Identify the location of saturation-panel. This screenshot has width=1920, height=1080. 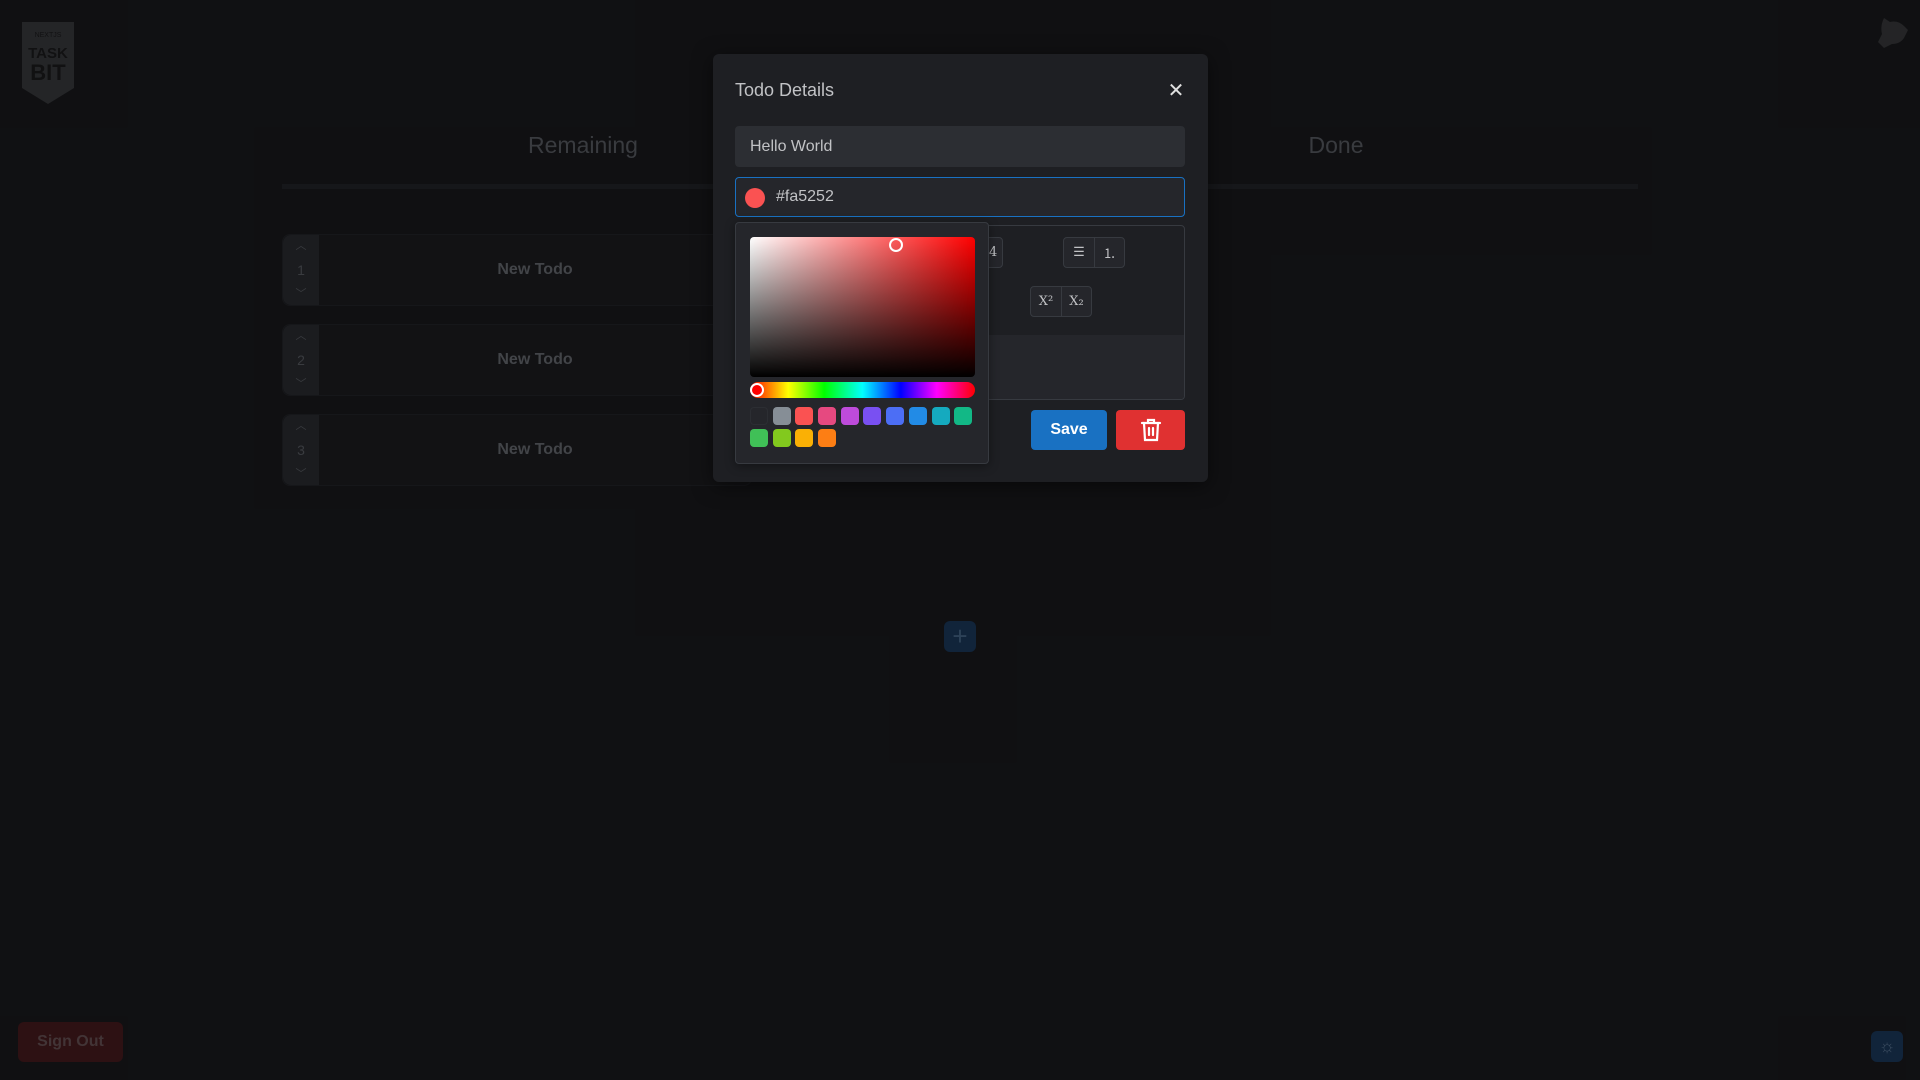
(862, 307).